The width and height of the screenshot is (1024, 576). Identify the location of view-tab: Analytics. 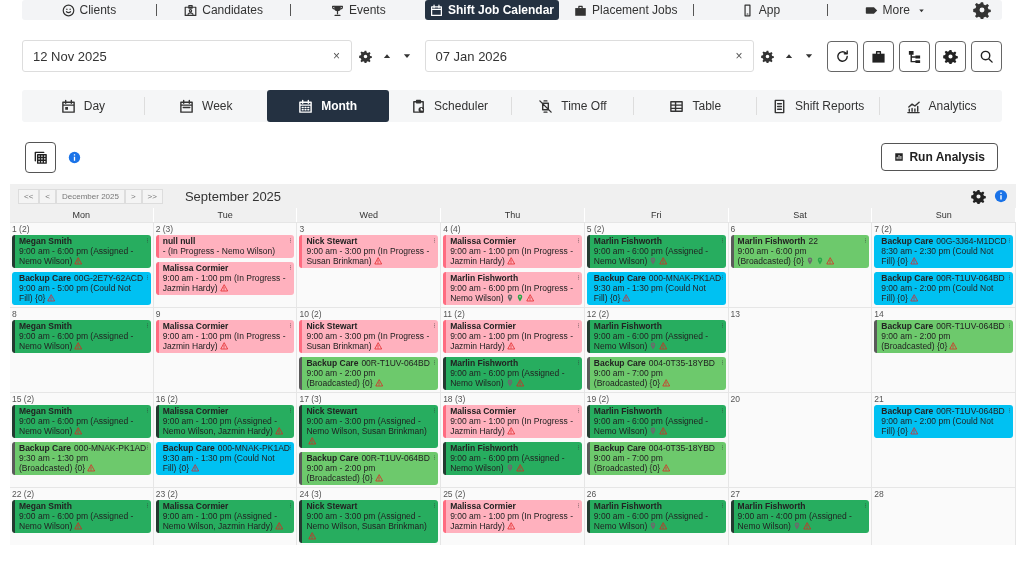
(941, 106).